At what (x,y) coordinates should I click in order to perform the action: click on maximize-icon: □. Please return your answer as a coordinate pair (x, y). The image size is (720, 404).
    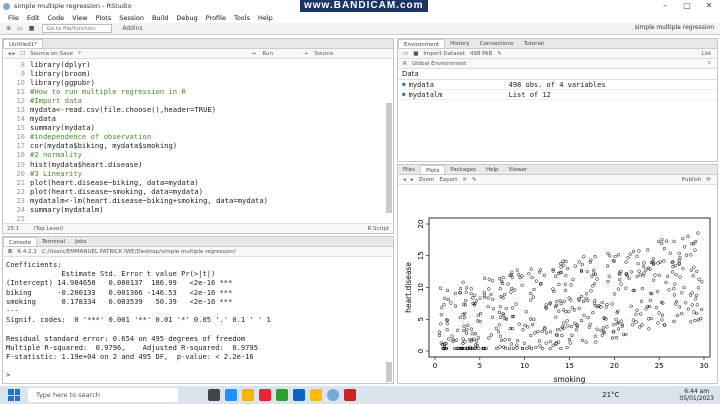
    Looking at the image, I should click on (687, 6).